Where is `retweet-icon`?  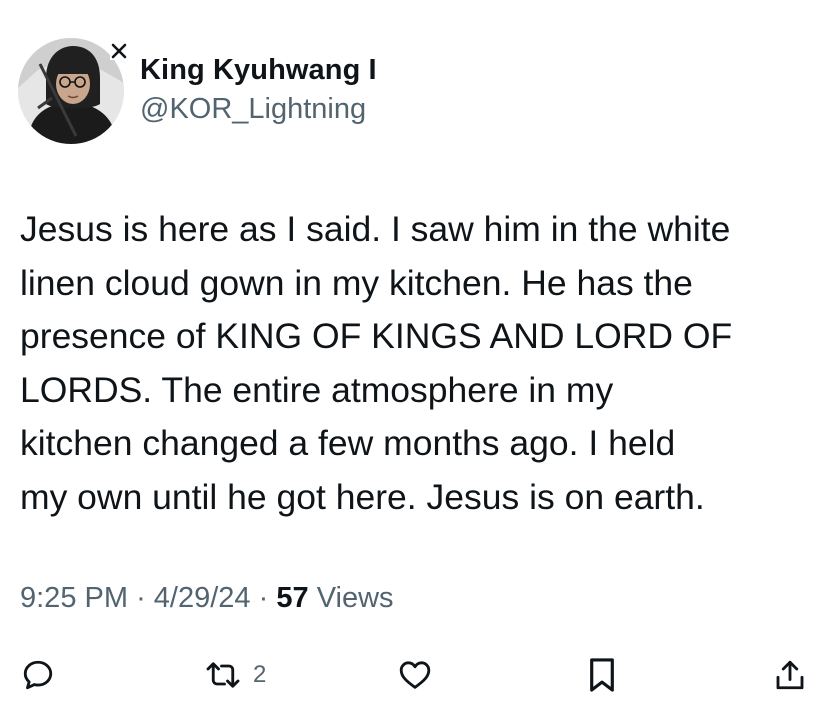 retweet-icon is located at coordinates (223, 675).